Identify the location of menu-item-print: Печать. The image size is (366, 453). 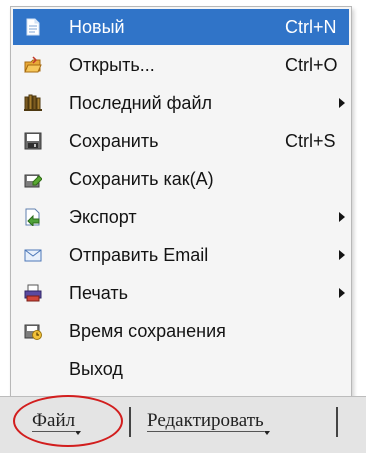
(181, 293).